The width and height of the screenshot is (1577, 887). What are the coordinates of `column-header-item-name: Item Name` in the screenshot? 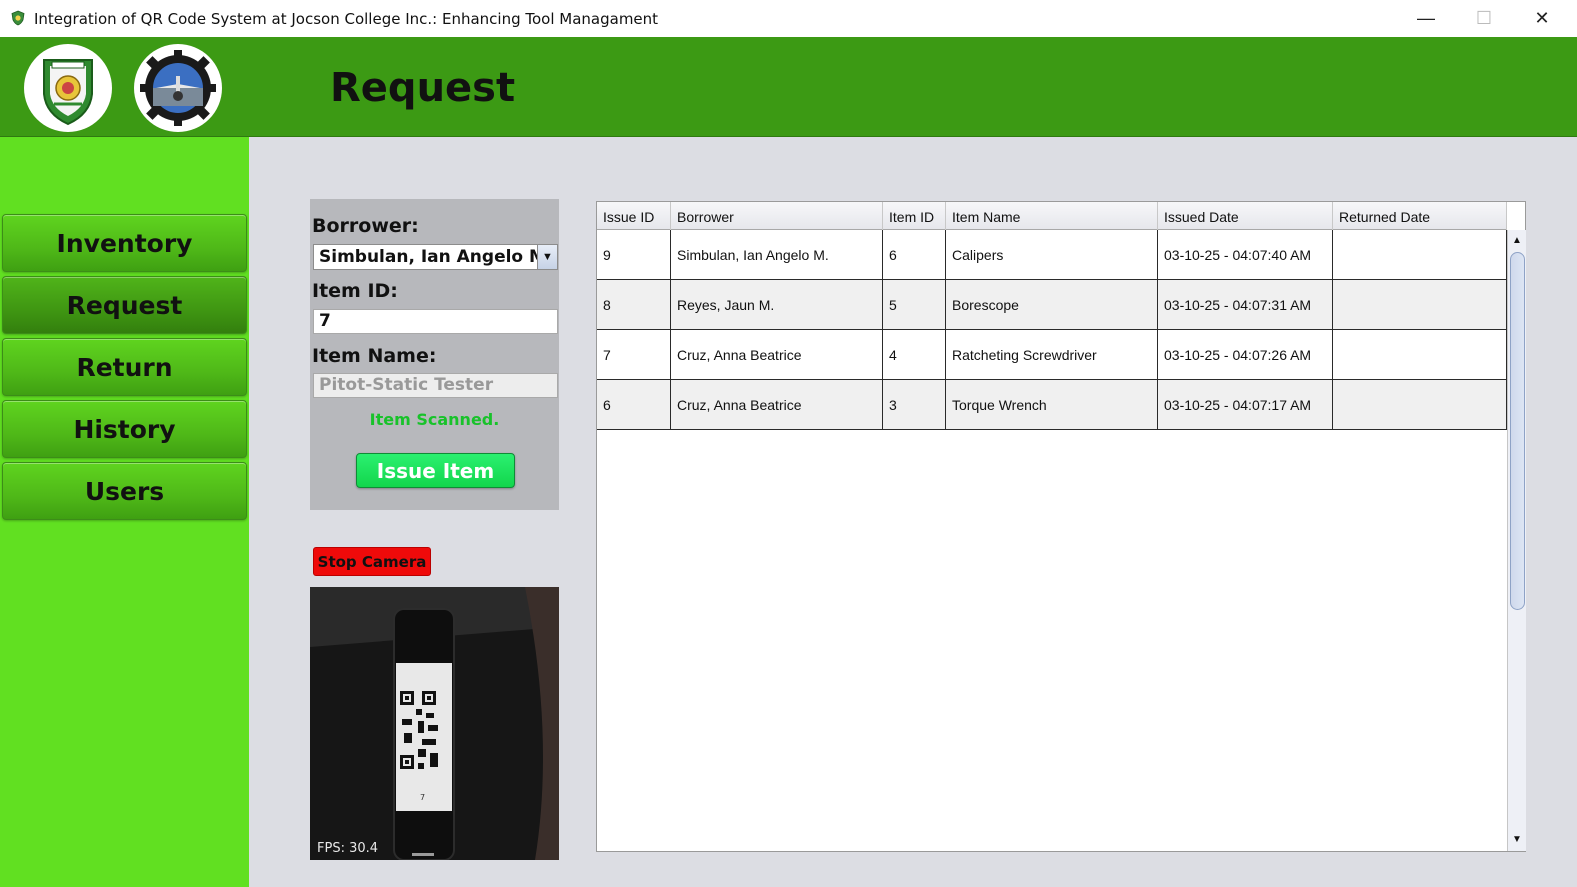 It's located at (1052, 216).